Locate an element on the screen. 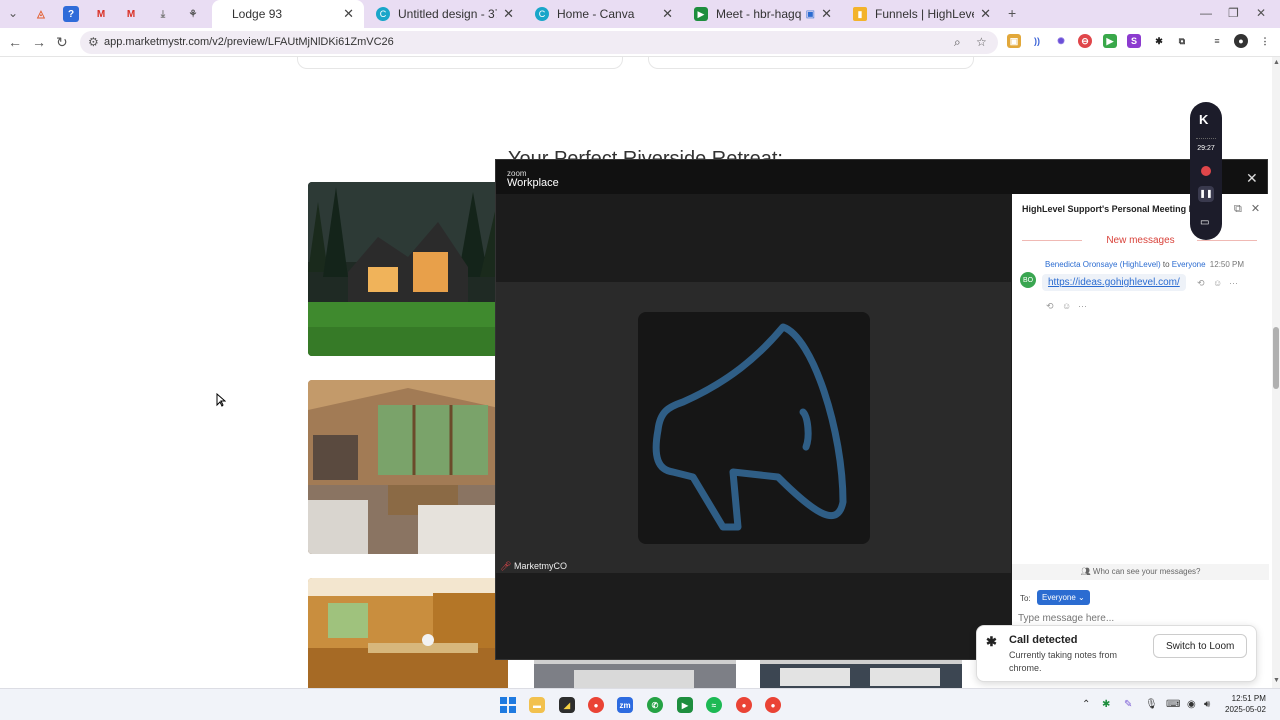  close-chat-icon: ✕ is located at coordinates (1255, 209).